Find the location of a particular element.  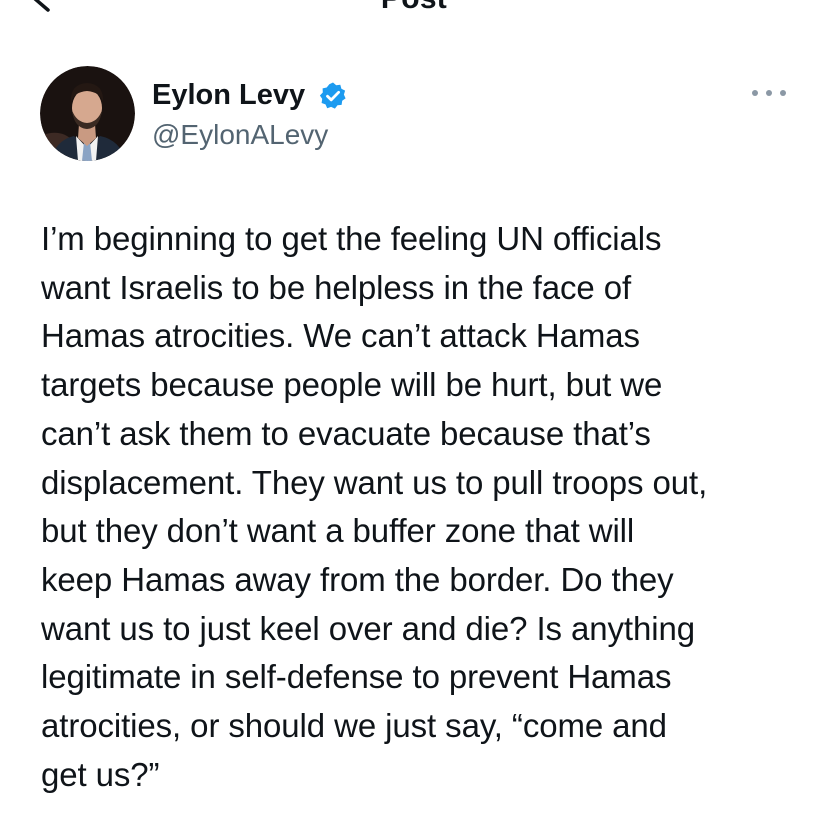

avatar is located at coordinates (87, 113).